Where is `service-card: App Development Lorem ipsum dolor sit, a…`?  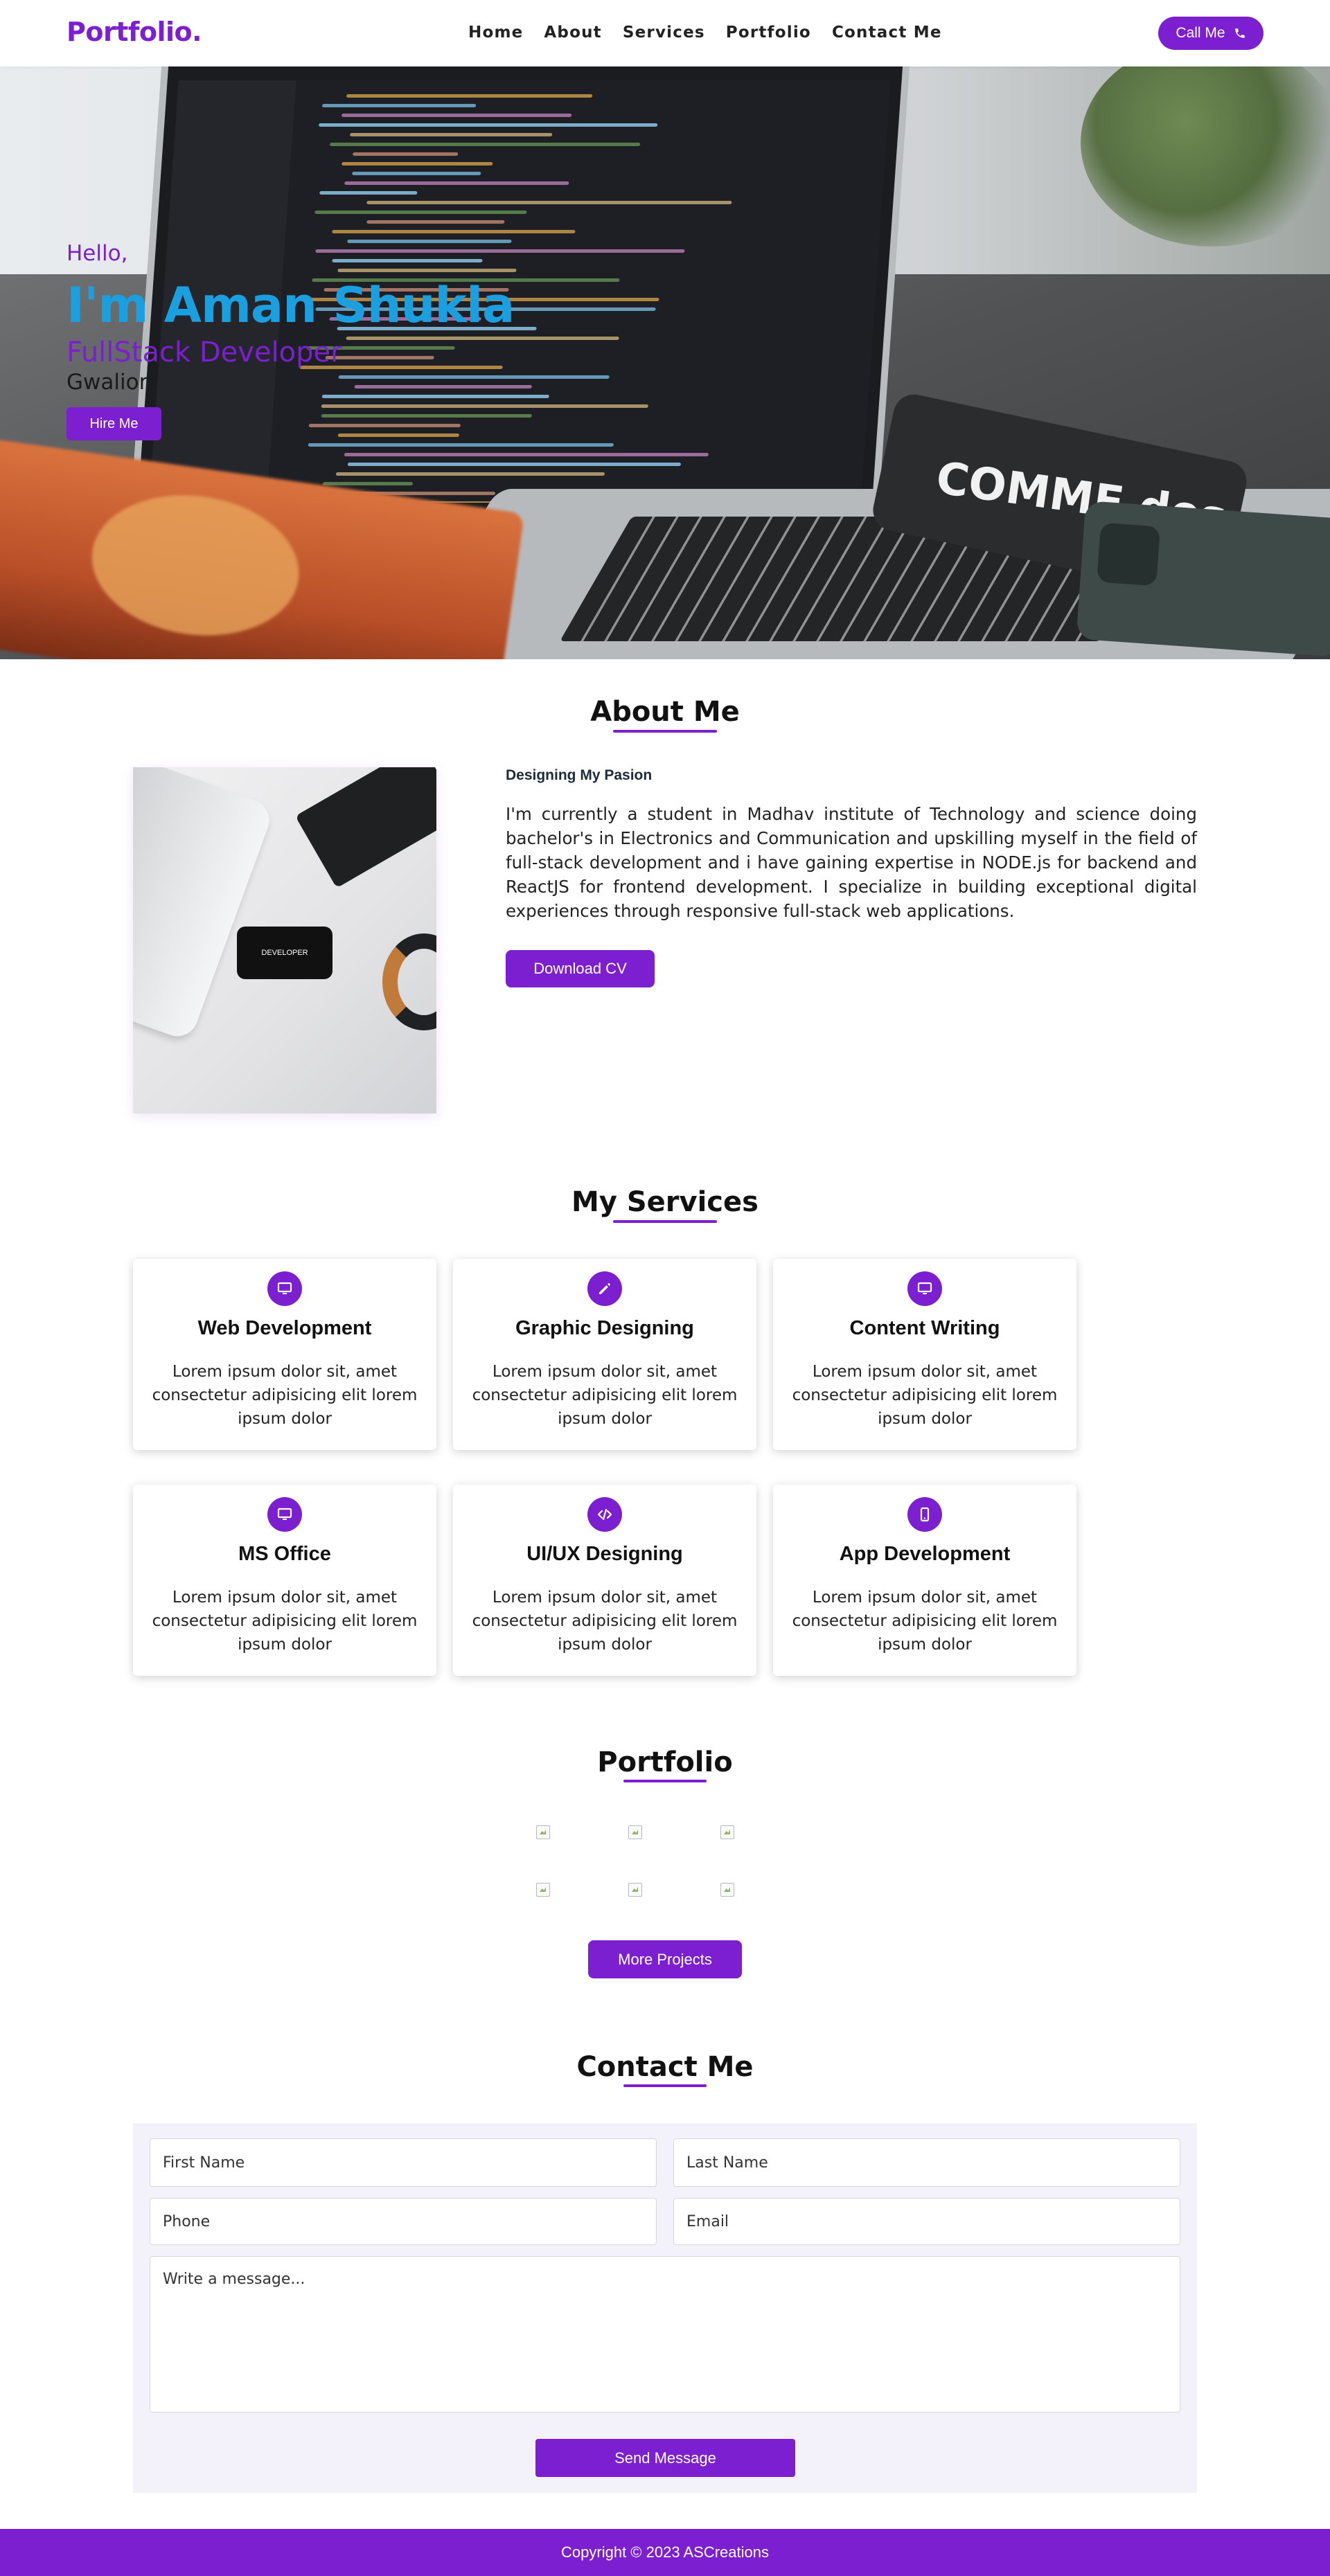
service-card: App Development Lorem ipsum dolor sit, a… is located at coordinates (924, 1580).